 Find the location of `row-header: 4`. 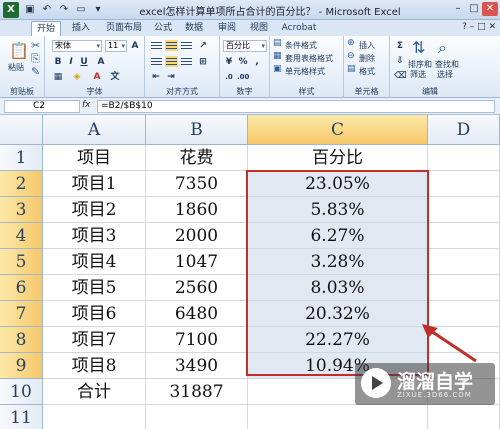

row-header: 4 is located at coordinates (21, 236).